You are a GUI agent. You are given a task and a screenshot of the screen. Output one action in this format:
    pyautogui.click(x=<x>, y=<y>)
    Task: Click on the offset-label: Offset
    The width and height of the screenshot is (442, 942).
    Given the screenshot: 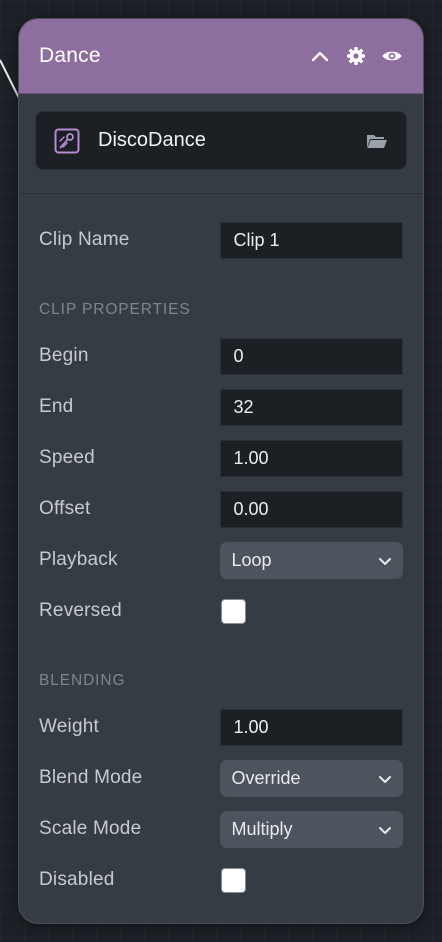 What is the action you would take?
    pyautogui.click(x=65, y=508)
    